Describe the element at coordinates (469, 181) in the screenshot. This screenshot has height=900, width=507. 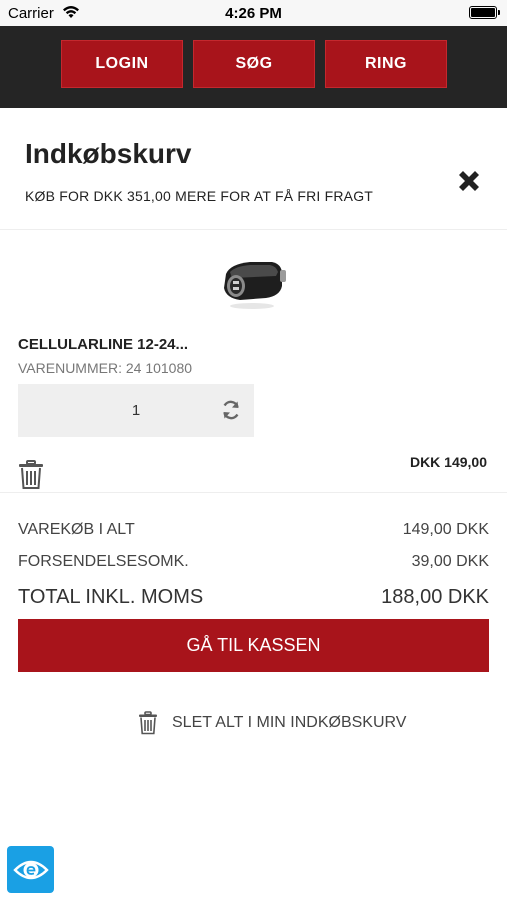
I see `close-icon` at that location.